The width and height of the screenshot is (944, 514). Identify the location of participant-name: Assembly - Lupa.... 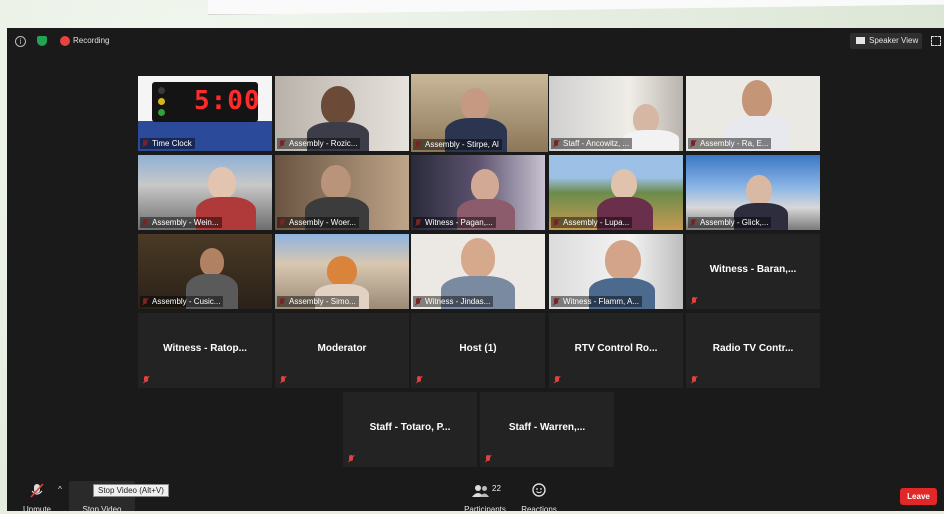
(592, 222).